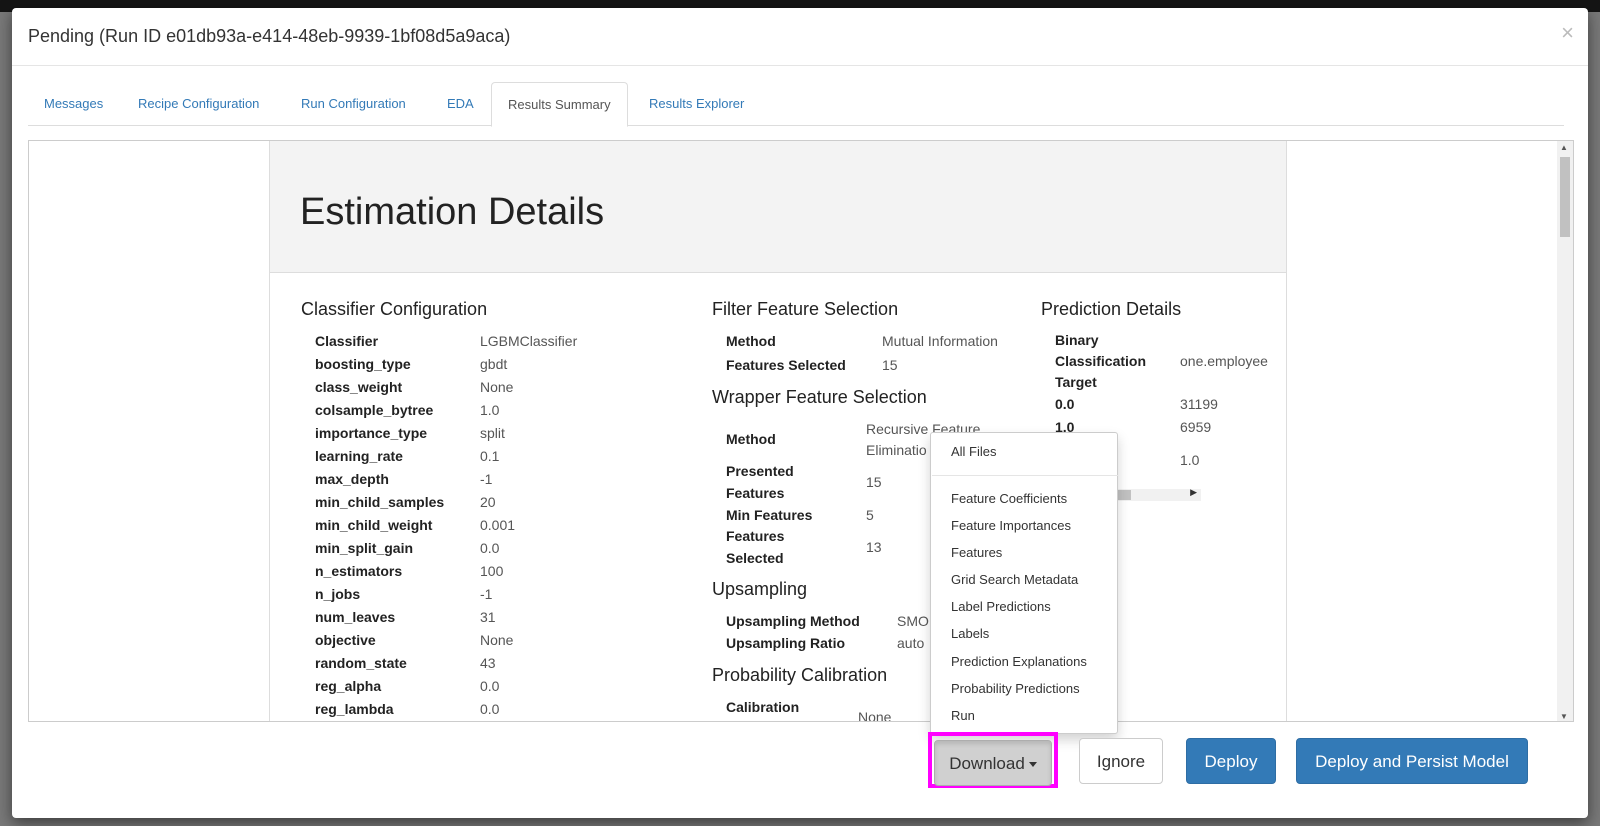 This screenshot has height=826, width=1600. What do you see at coordinates (1224, 361) in the screenshot?
I see `row-value: one.employee` at bounding box center [1224, 361].